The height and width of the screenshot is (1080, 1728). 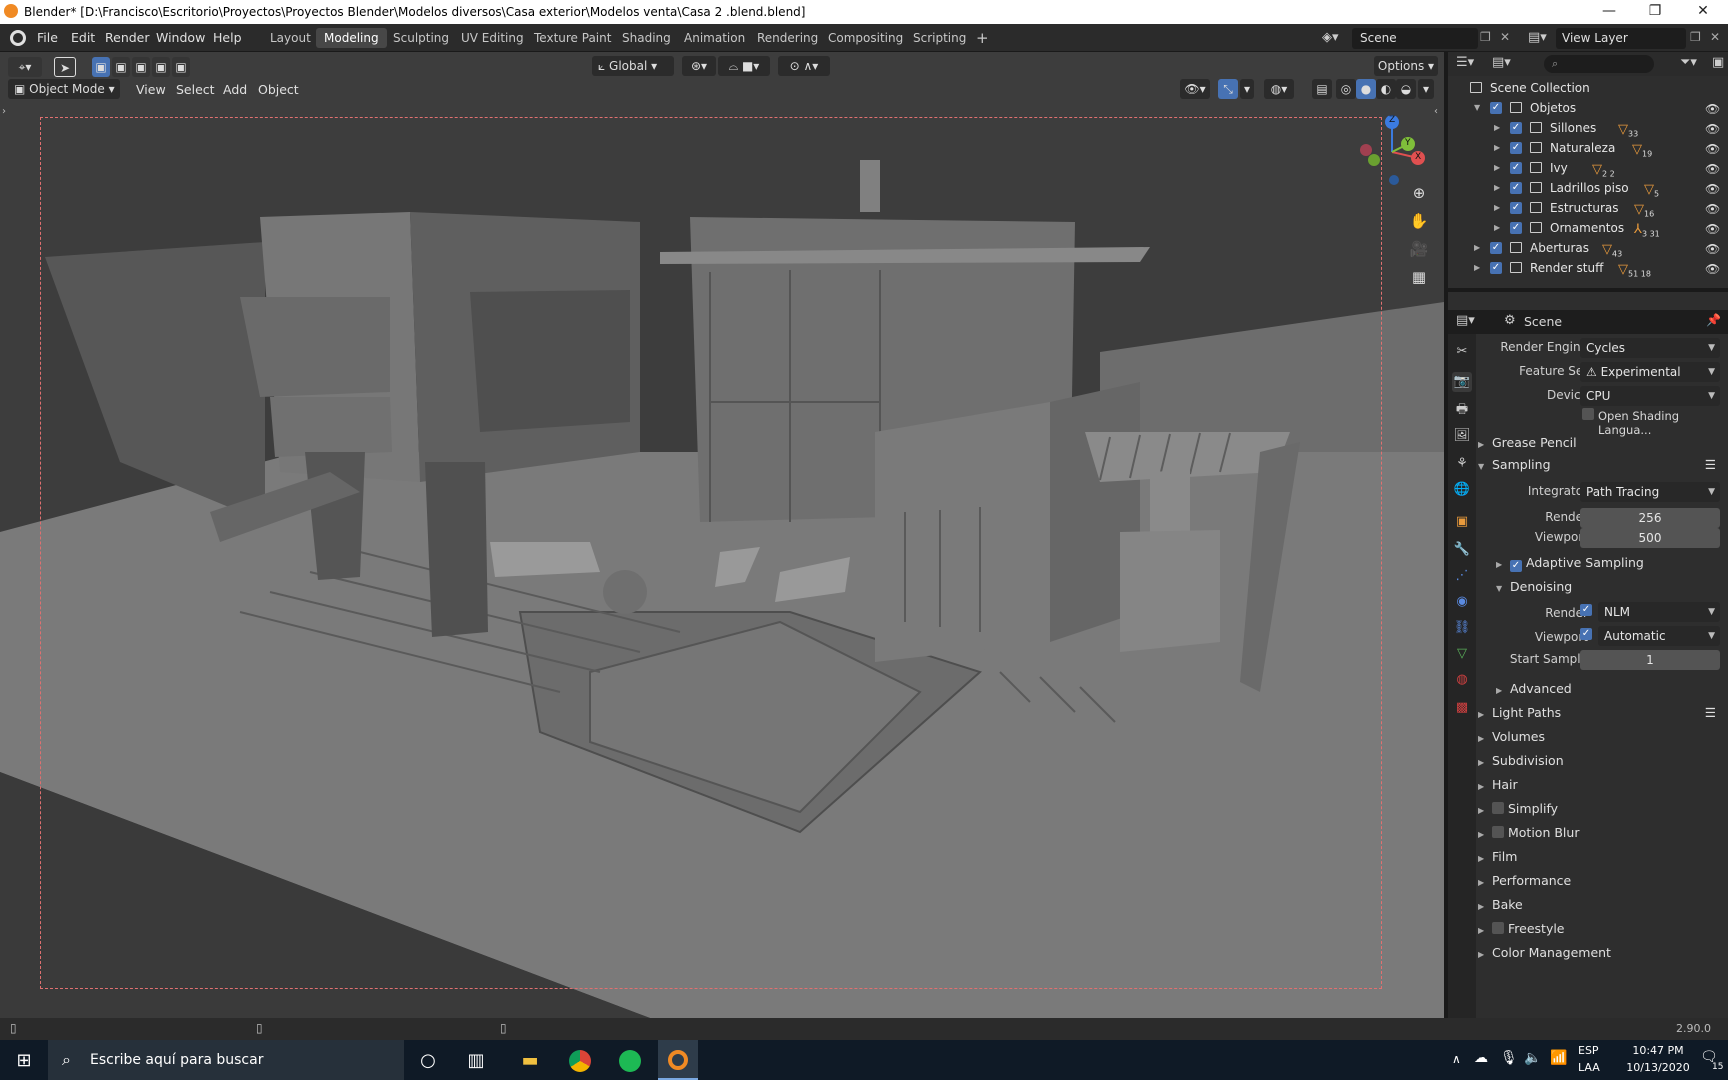 What do you see at coordinates (141, 67) in the screenshot?
I see `select-subtract-icon: ▣` at bounding box center [141, 67].